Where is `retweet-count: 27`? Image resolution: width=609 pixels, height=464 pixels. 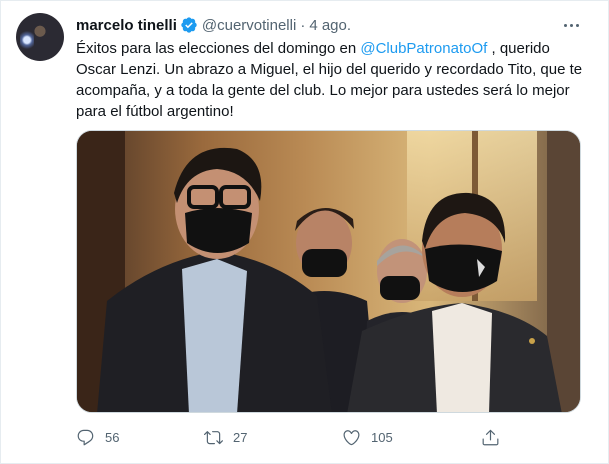 retweet-count: 27 is located at coordinates (240, 437).